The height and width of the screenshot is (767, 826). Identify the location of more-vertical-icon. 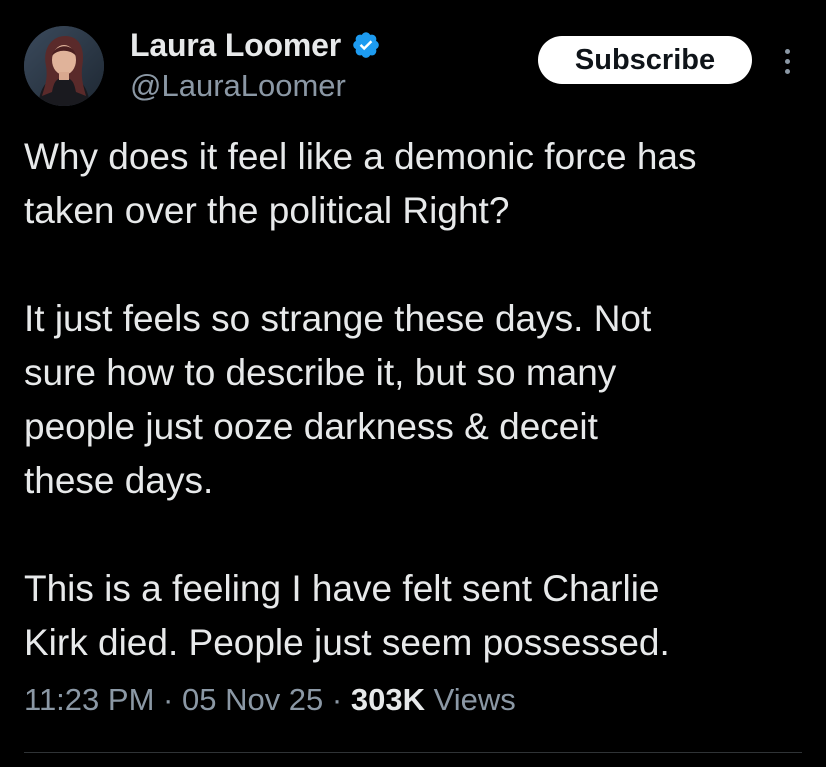
(787, 61).